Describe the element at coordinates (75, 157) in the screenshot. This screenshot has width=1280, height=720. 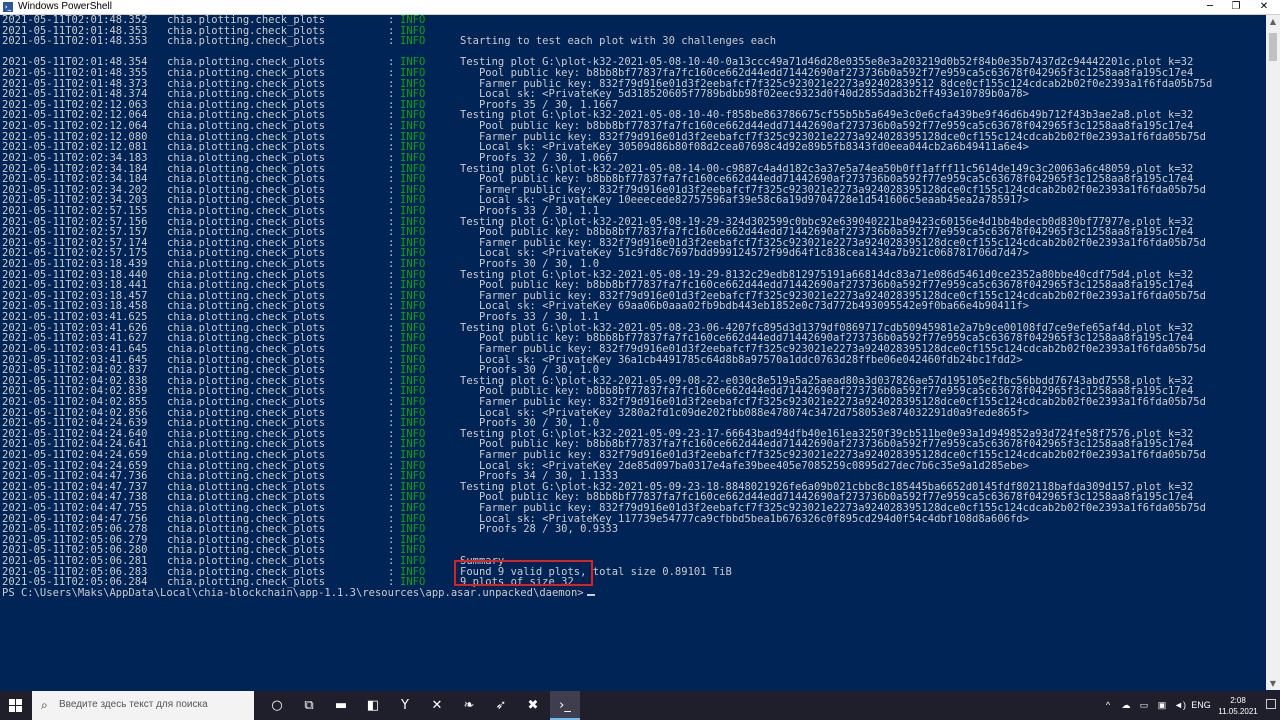
I see `log-timestamp: 2021-05-11T02:02:34.183` at that location.